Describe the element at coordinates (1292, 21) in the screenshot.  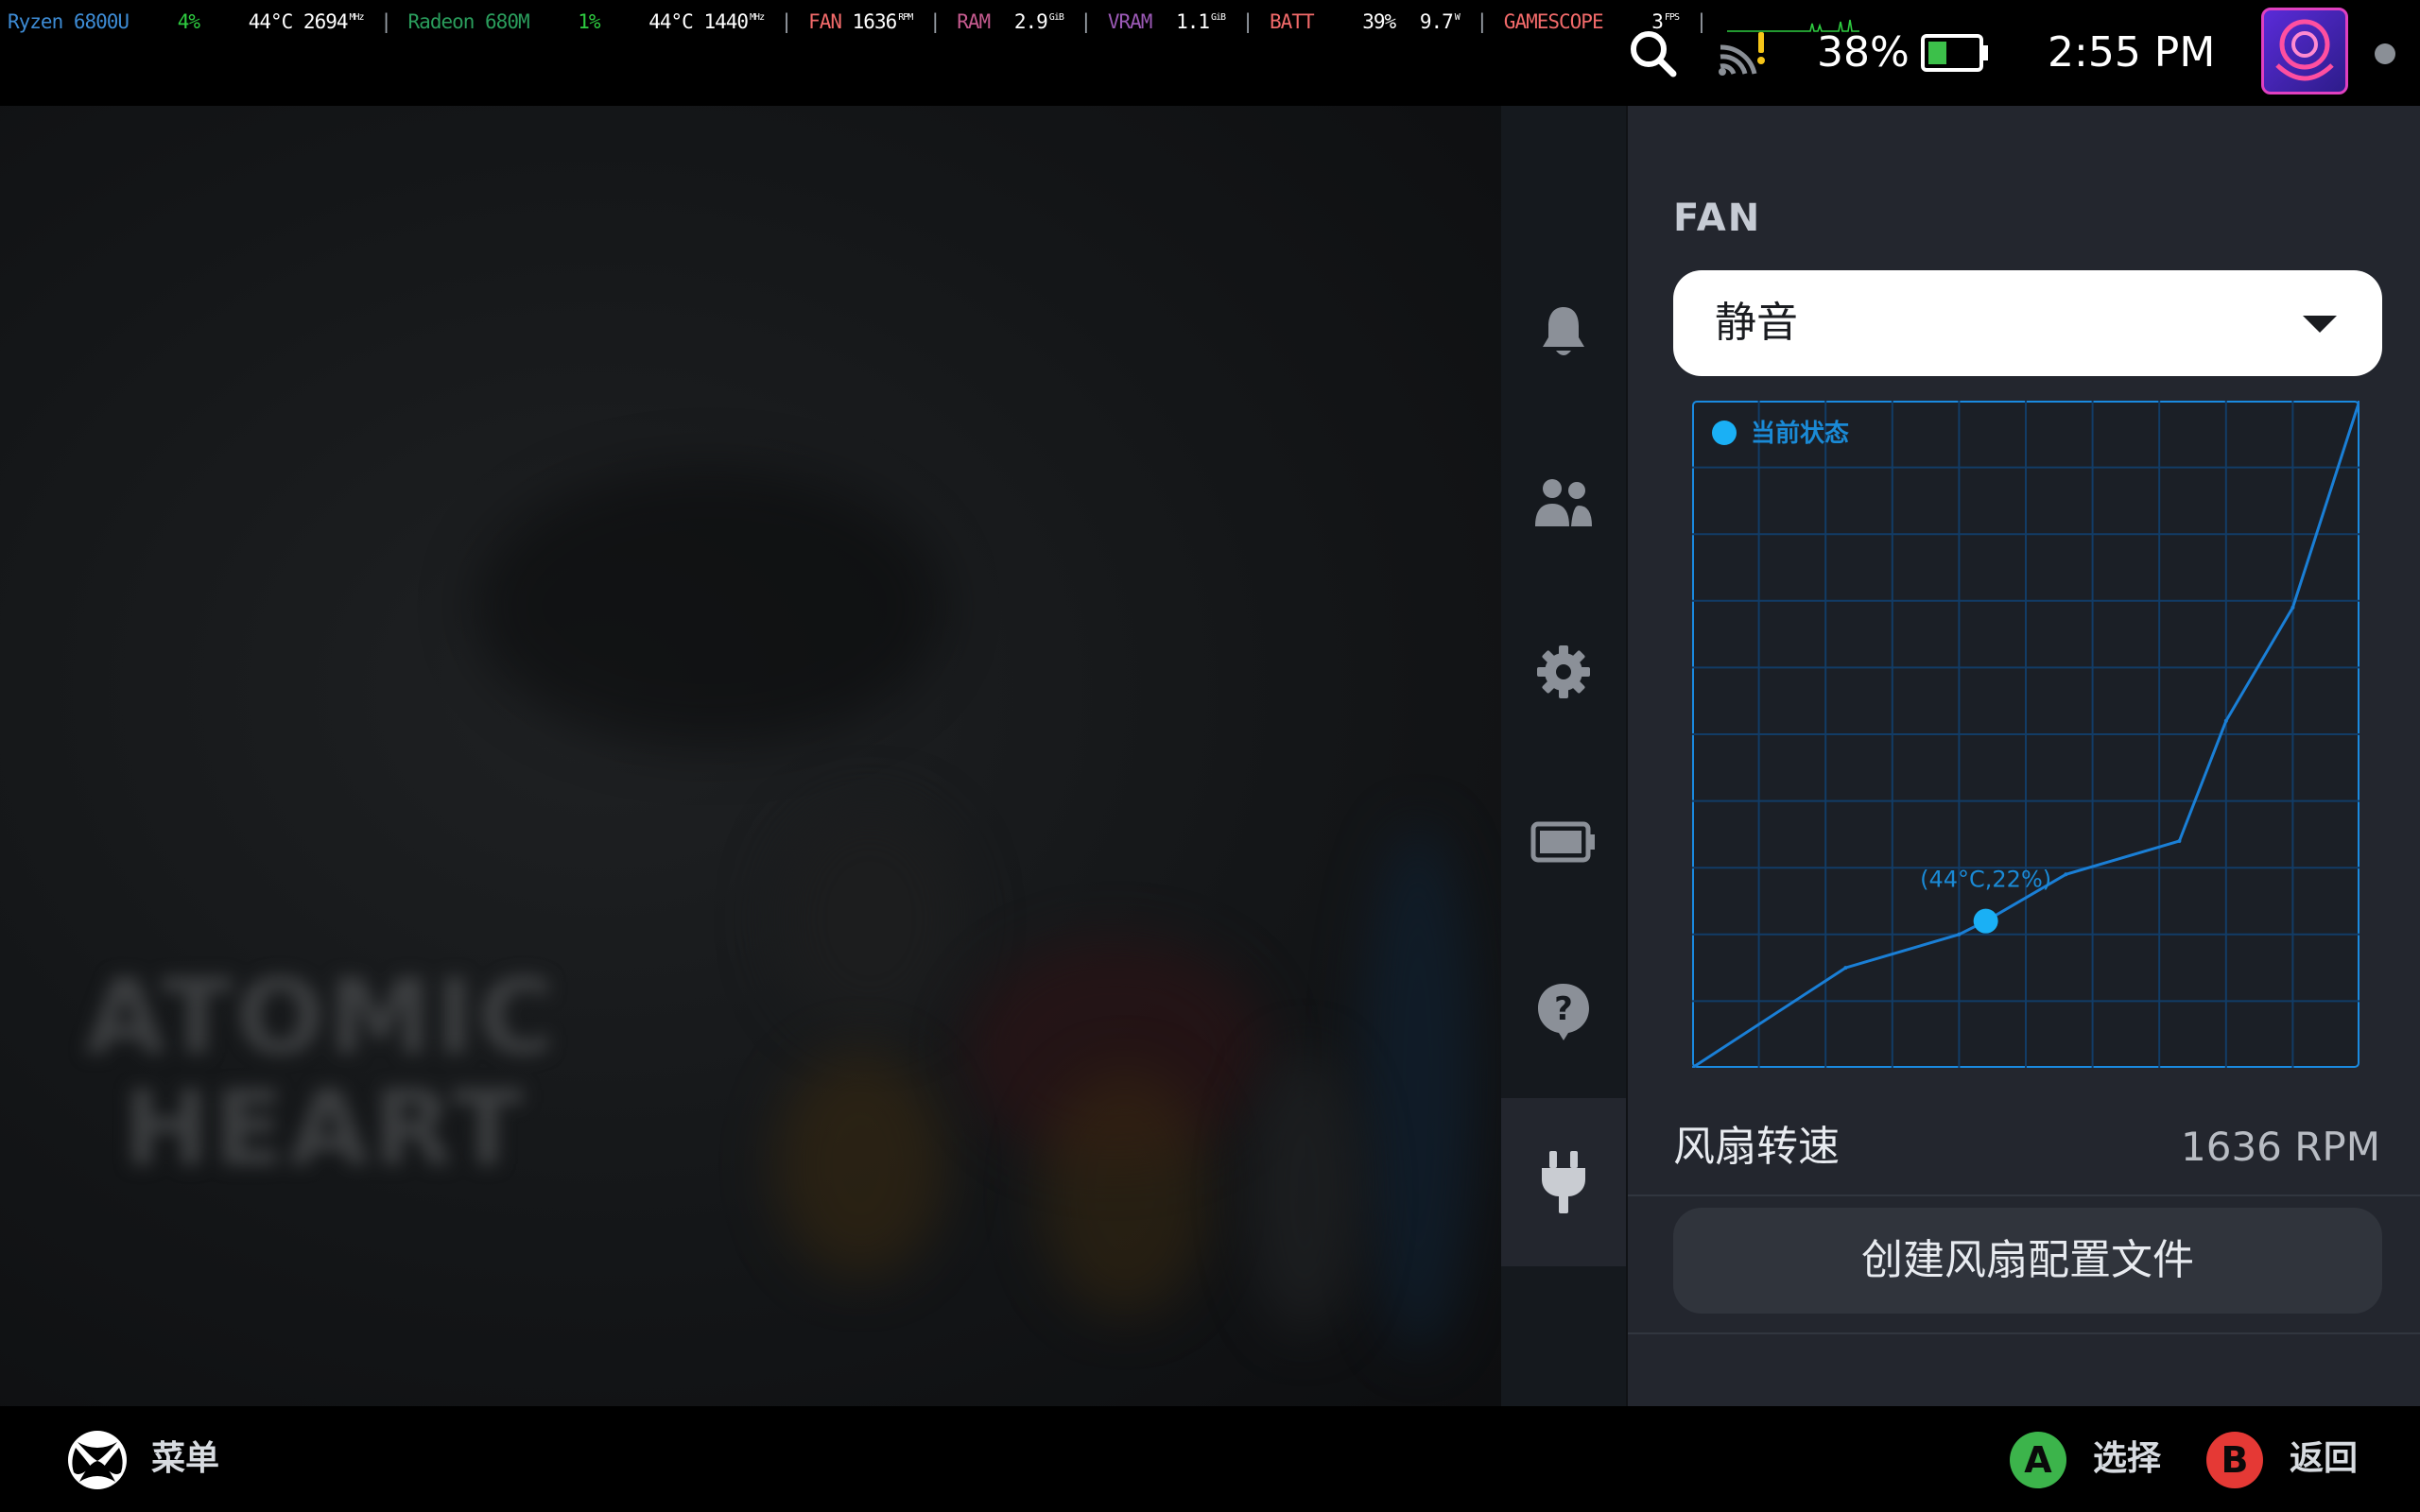
I see `batt-label: BATT` at that location.